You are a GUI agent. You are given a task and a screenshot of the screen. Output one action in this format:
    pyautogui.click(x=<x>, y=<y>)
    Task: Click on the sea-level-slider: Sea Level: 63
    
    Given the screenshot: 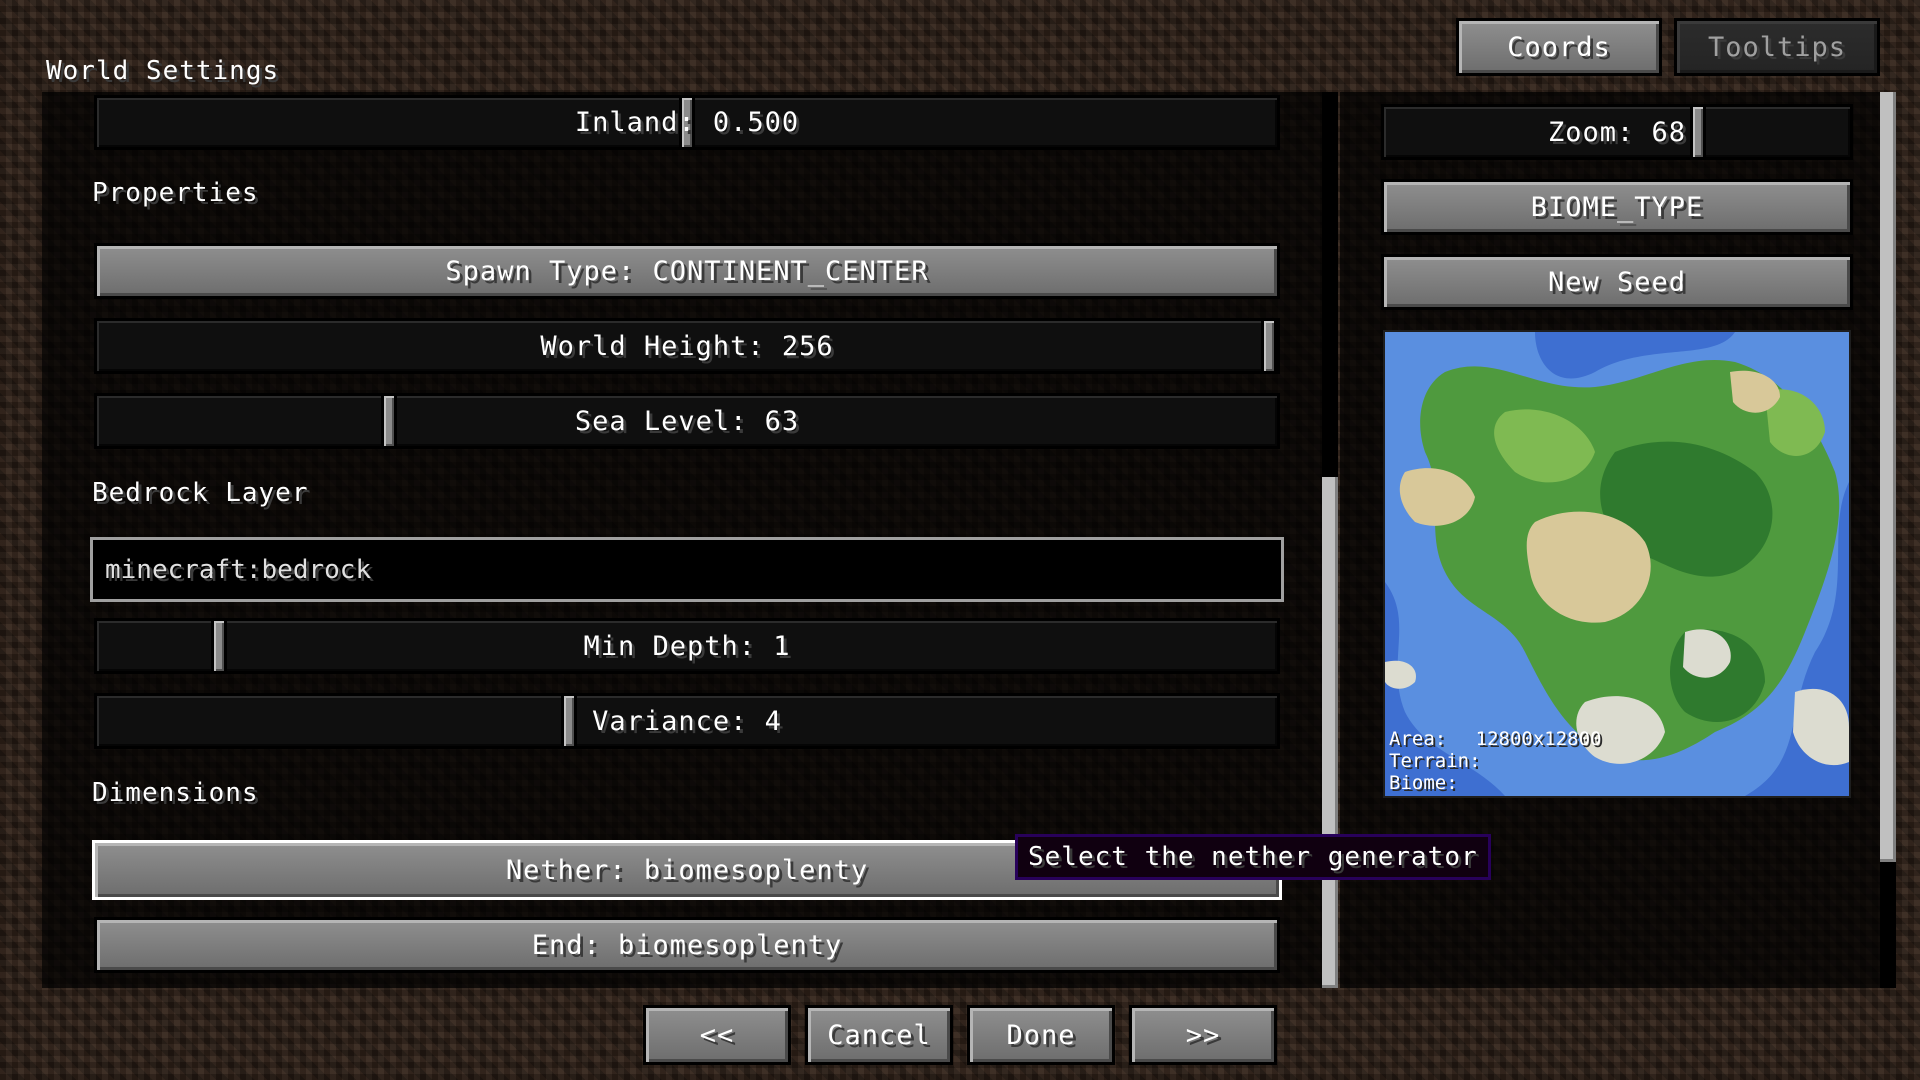 What is the action you would take?
    pyautogui.click(x=687, y=421)
    